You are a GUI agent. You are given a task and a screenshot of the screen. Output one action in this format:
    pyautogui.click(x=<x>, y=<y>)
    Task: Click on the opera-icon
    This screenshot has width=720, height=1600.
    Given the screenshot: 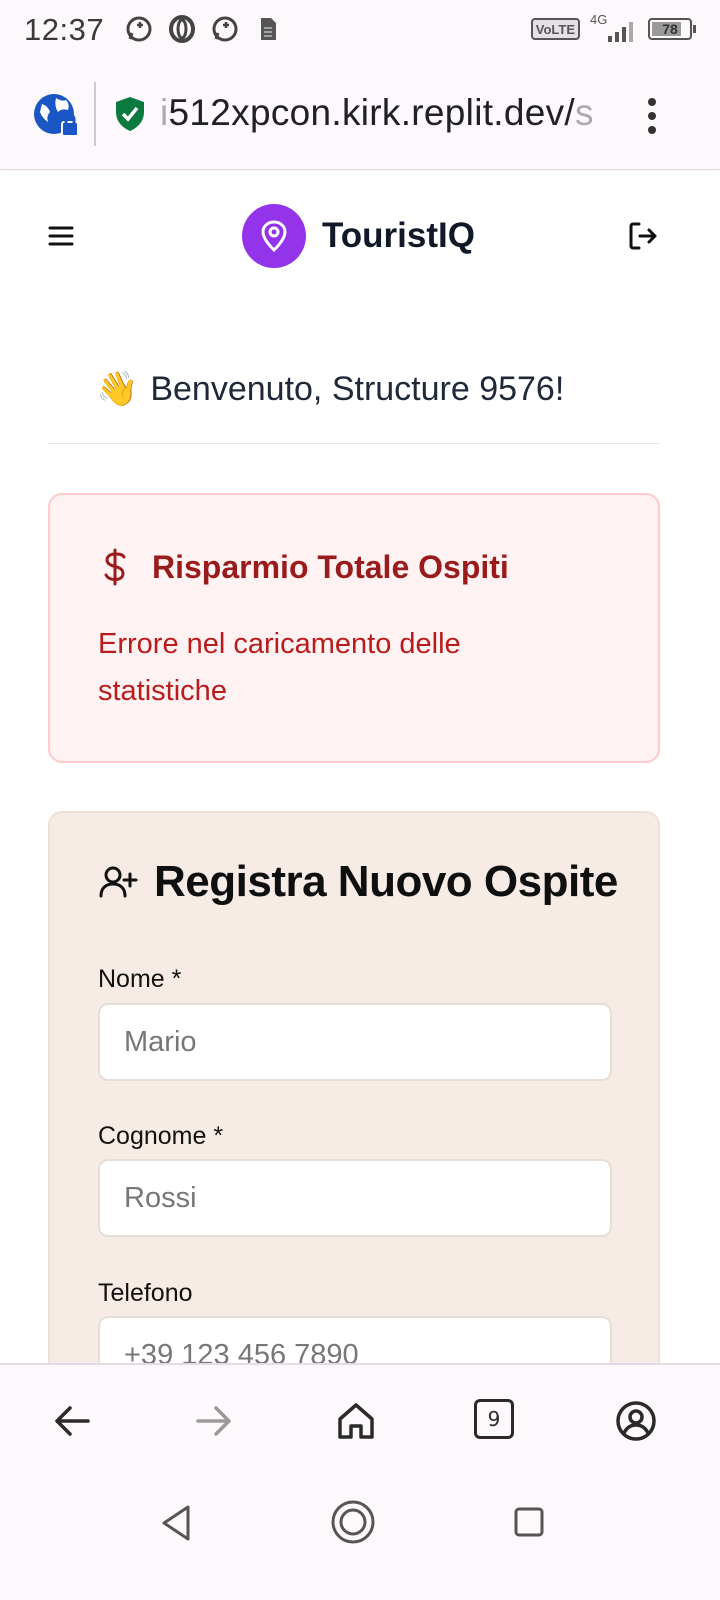 What is the action you would take?
    pyautogui.click(x=182, y=29)
    